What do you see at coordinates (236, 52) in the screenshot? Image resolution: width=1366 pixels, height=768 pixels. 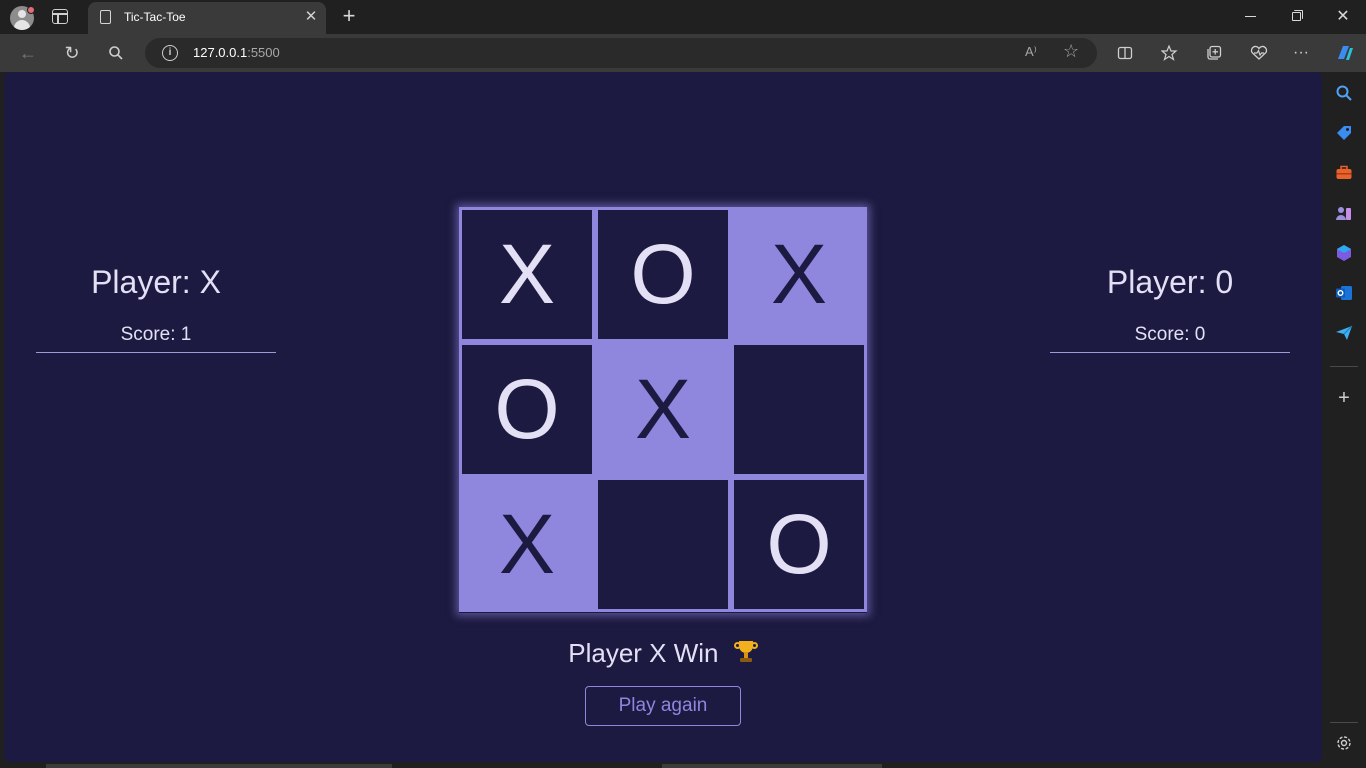 I see `url-text: 127.0.0.1:5500` at bounding box center [236, 52].